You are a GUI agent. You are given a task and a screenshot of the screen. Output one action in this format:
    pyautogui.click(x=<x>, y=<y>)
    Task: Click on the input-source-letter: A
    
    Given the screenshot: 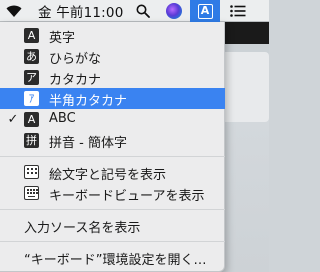 What is the action you would take?
    pyautogui.click(x=205, y=11)
    